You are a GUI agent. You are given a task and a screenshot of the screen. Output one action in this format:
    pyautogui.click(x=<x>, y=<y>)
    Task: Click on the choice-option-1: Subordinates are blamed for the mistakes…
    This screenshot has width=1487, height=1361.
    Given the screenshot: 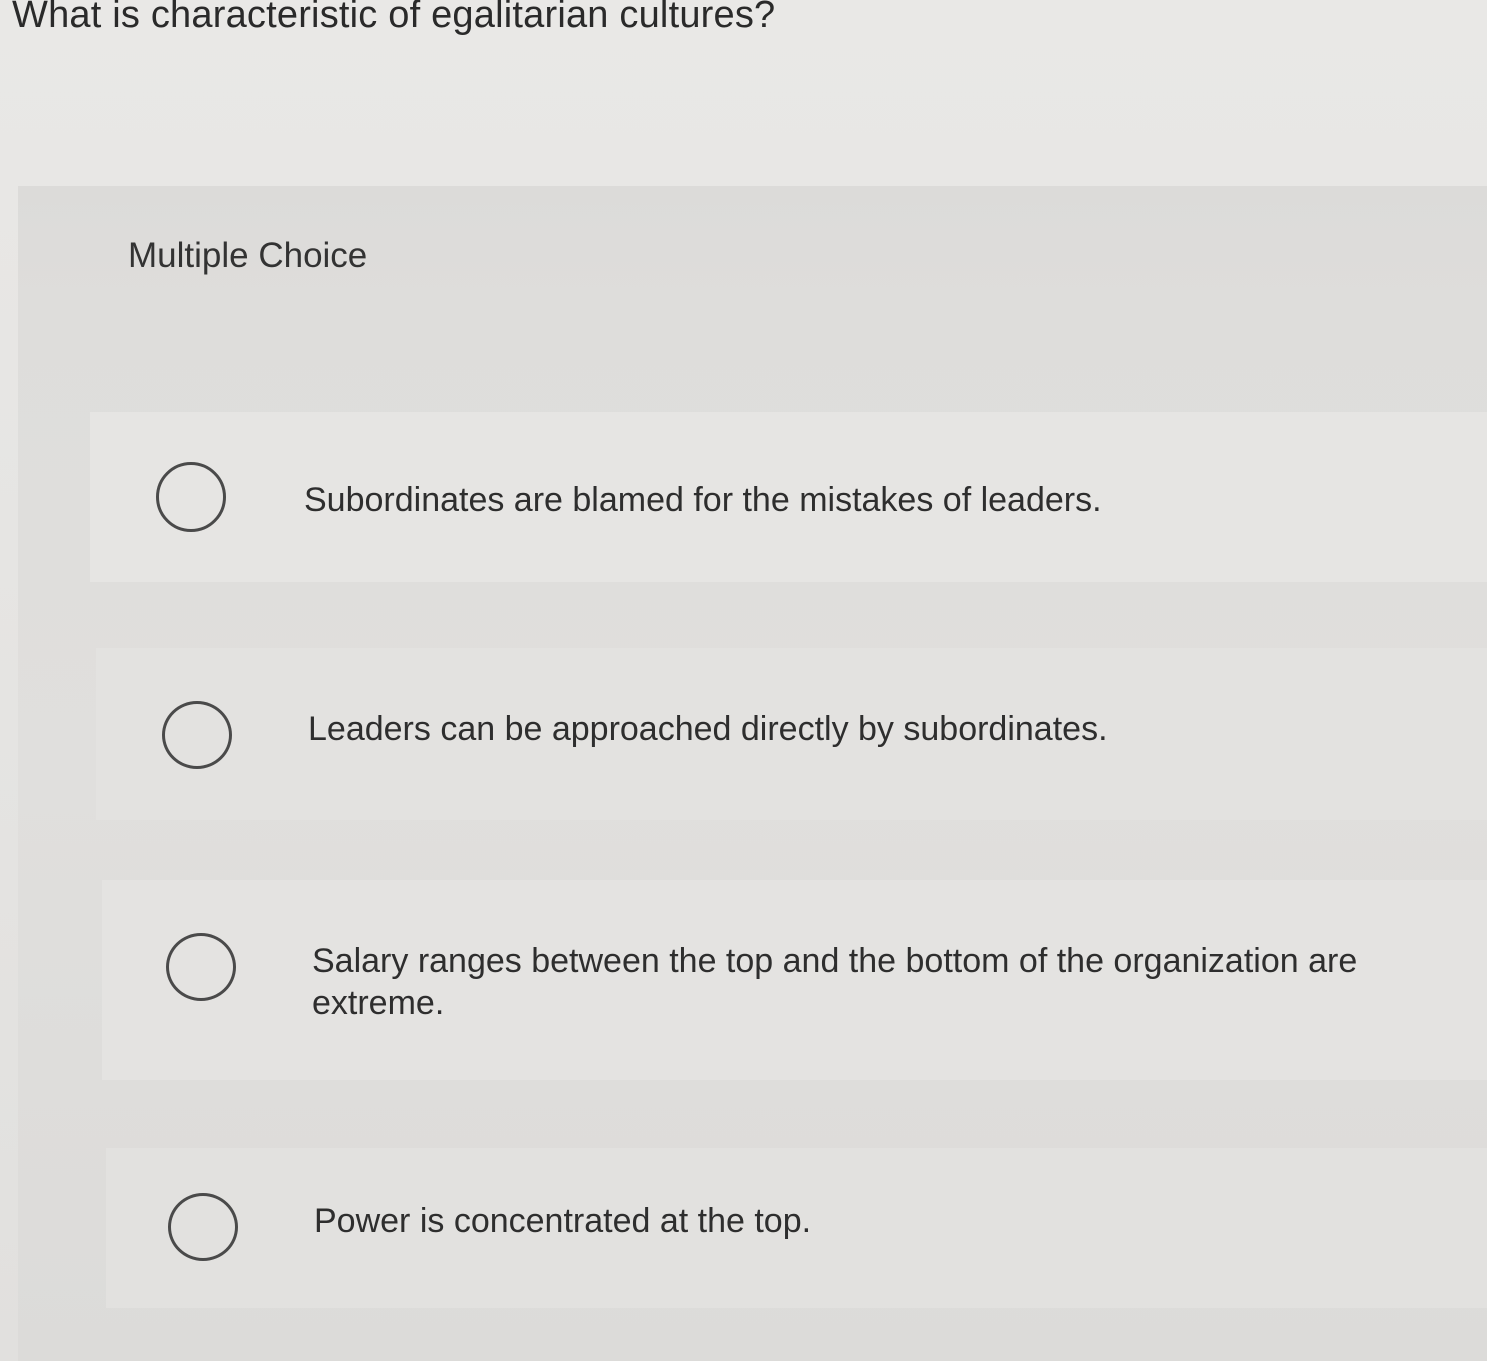 What is the action you would take?
    pyautogui.click(x=788, y=497)
    